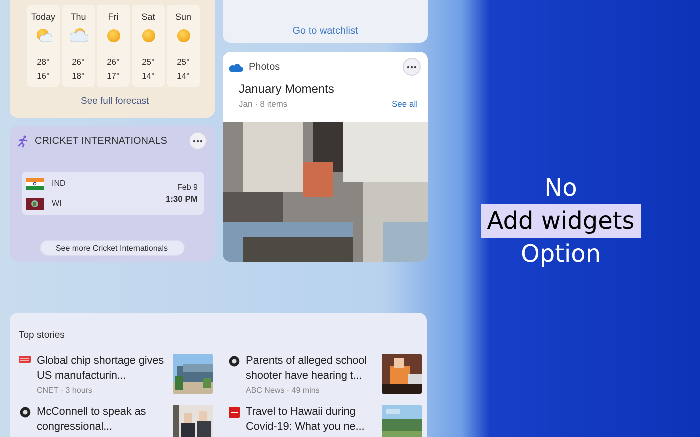 The image size is (700, 437). Describe the element at coordinates (265, 67) in the screenshot. I see `card-title: Photos` at that location.